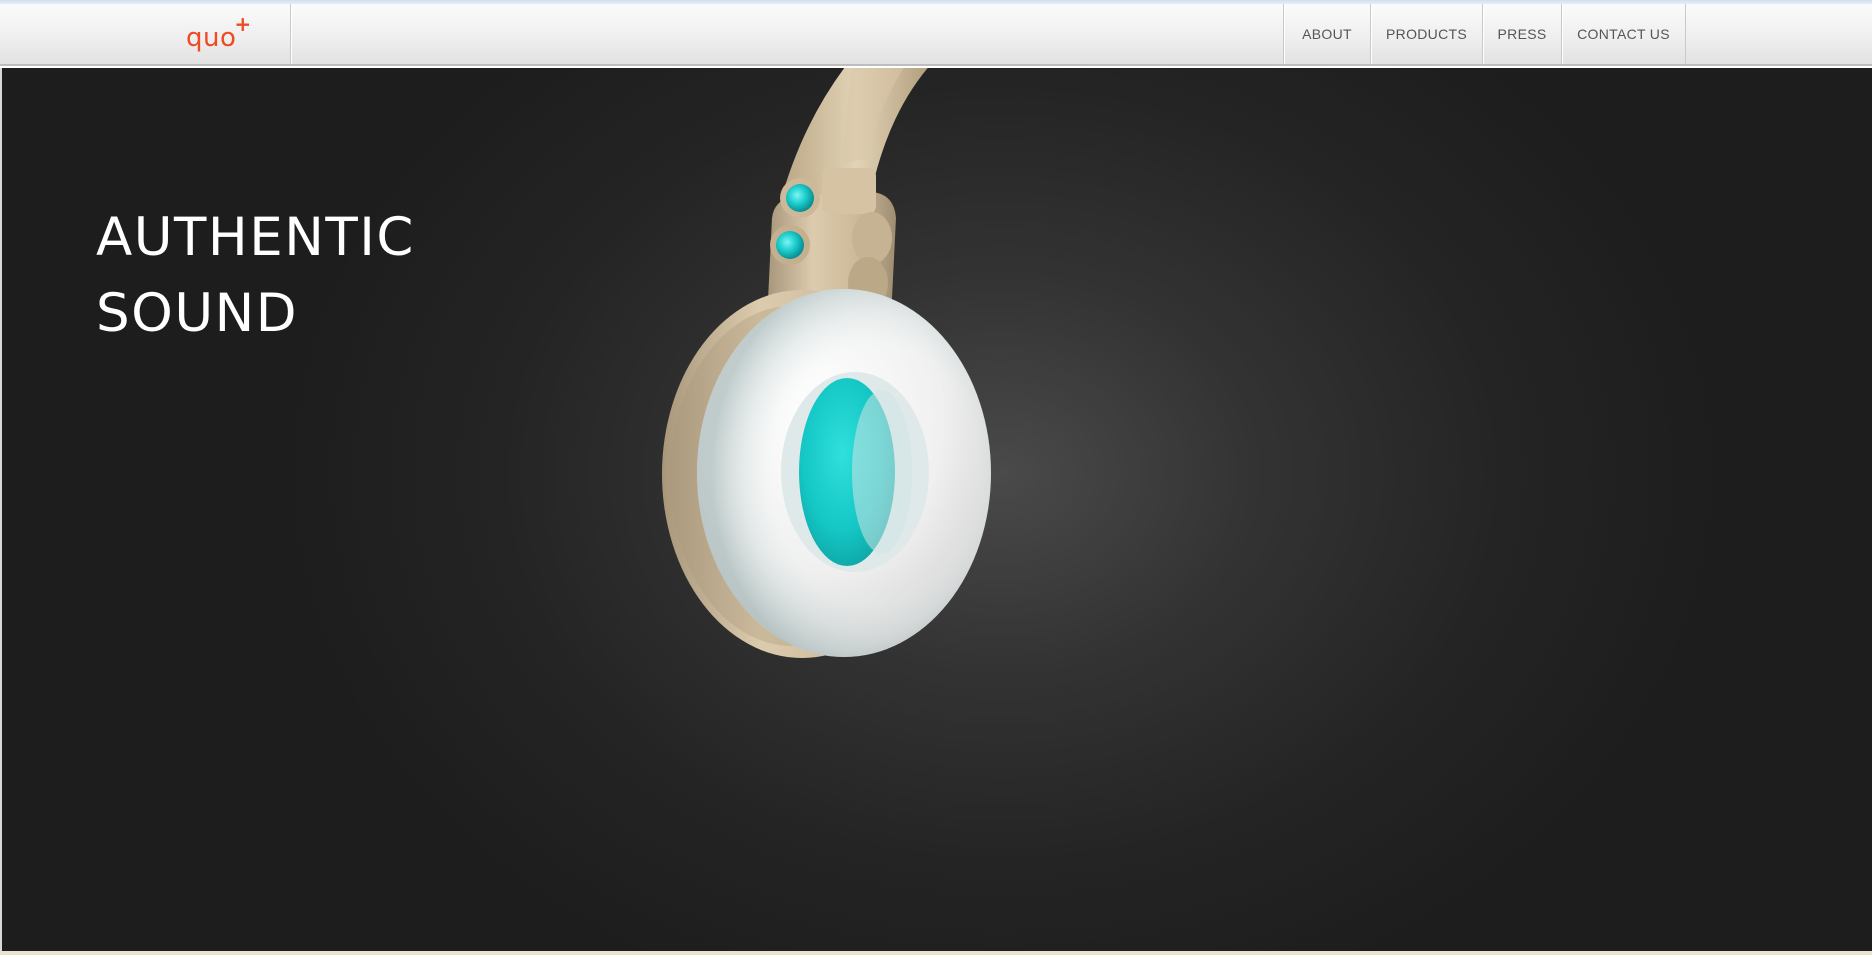  What do you see at coordinates (255, 237) in the screenshot?
I see `headline-line-1: AUTHENTIC` at bounding box center [255, 237].